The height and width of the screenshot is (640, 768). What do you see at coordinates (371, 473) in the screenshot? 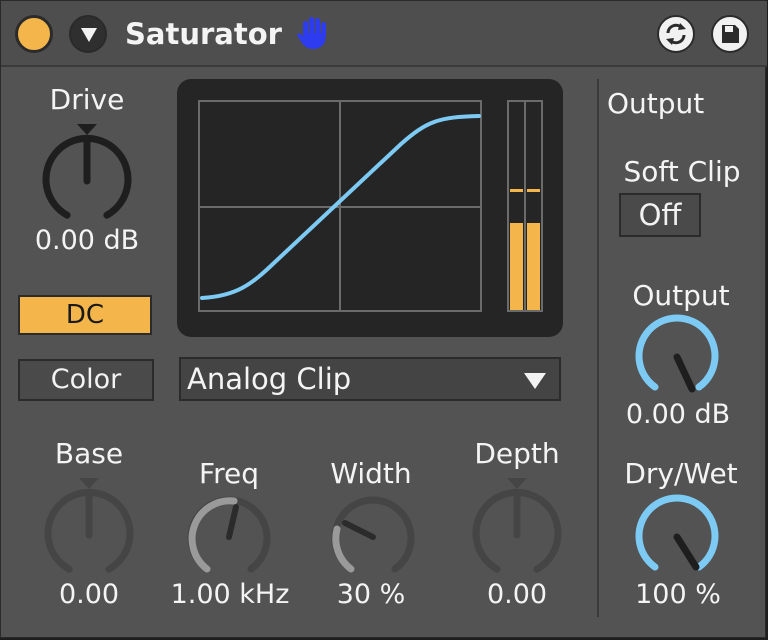
I see `width-label: Width` at bounding box center [371, 473].